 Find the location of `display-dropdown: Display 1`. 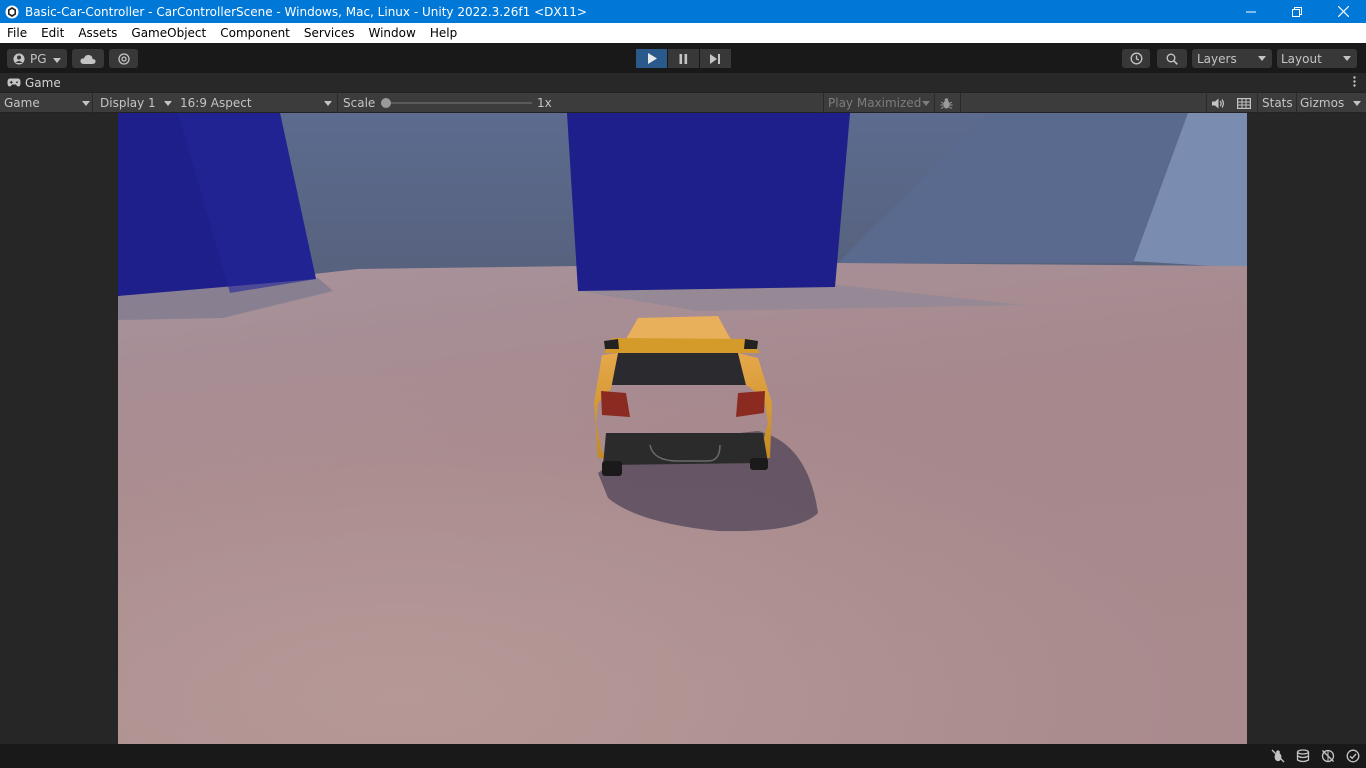

display-dropdown: Display 1 is located at coordinates (137, 103).